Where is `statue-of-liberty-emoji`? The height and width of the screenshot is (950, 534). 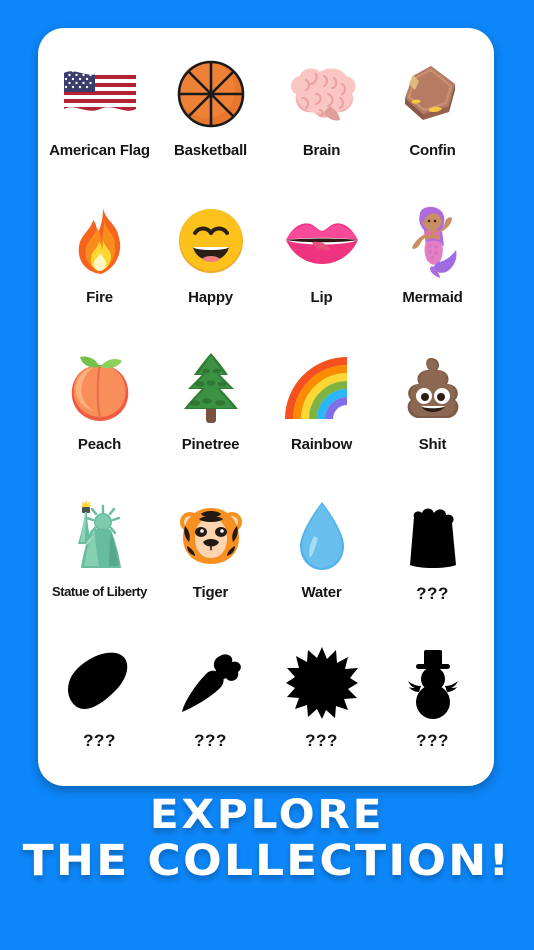 statue-of-liberty-emoji is located at coordinates (100, 536).